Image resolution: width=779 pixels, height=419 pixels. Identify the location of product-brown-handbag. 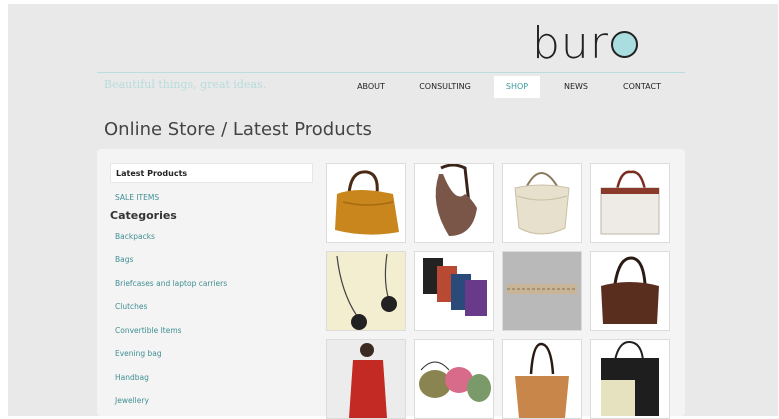
(630, 291).